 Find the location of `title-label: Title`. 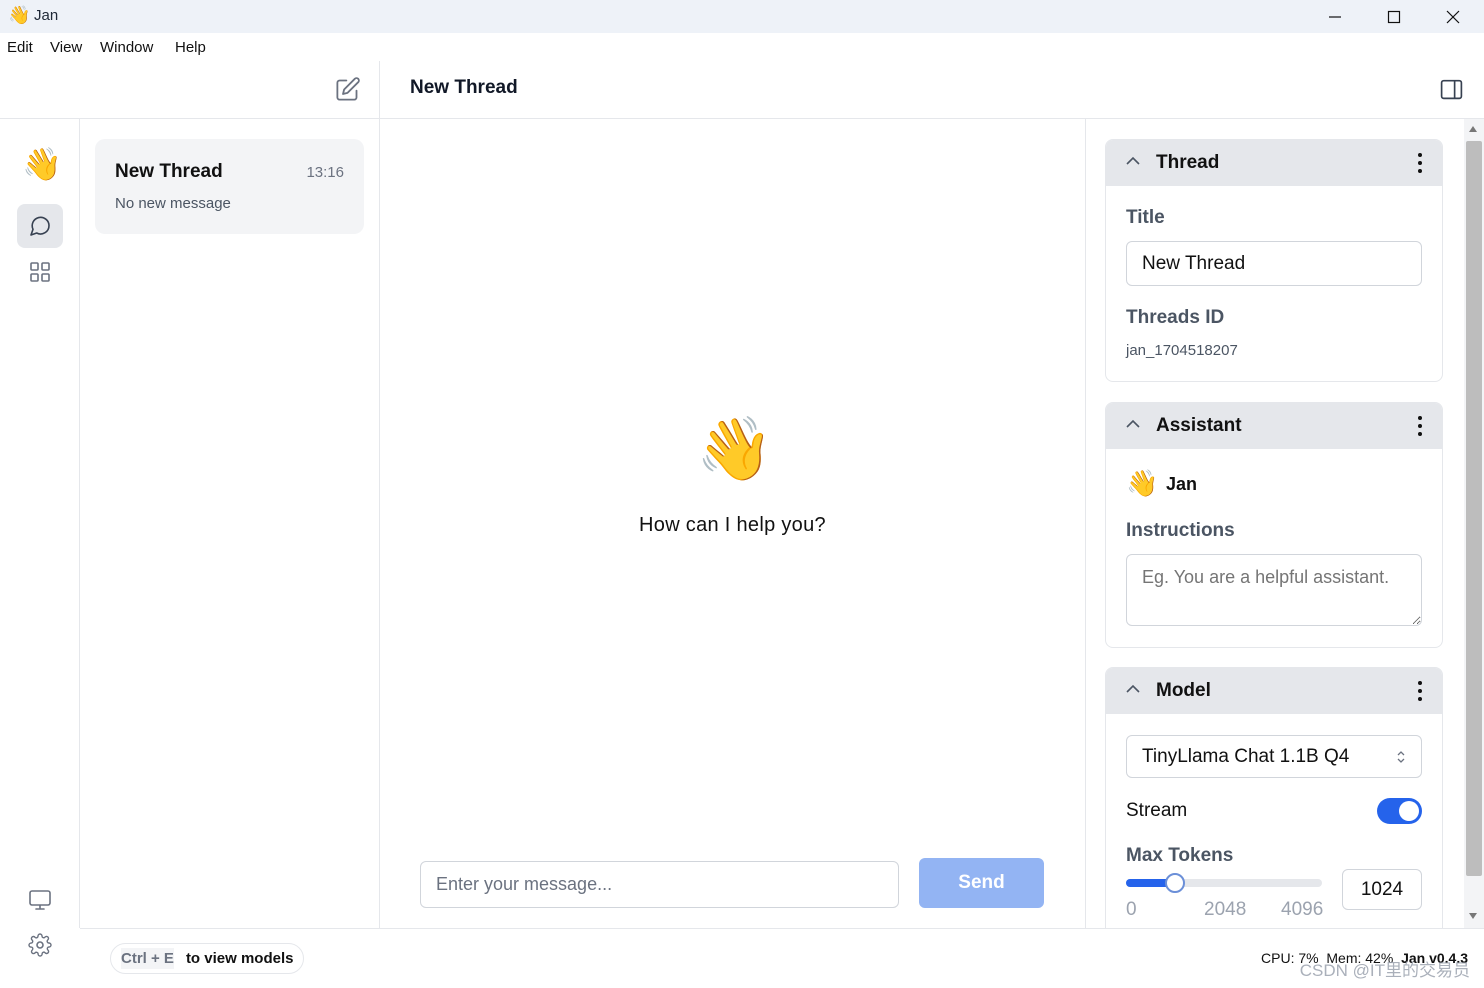

title-label: Title is located at coordinates (1145, 217).